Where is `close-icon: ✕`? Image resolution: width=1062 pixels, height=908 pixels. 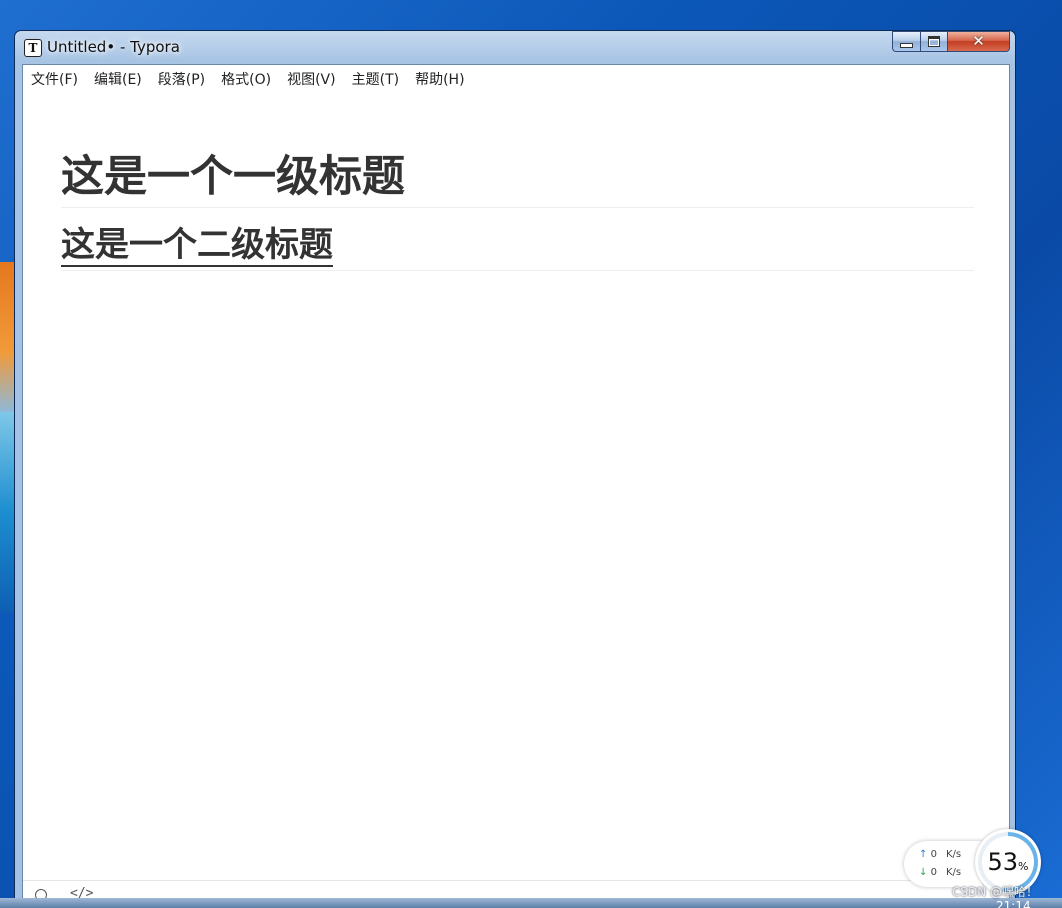
close-icon: ✕ is located at coordinates (978, 41).